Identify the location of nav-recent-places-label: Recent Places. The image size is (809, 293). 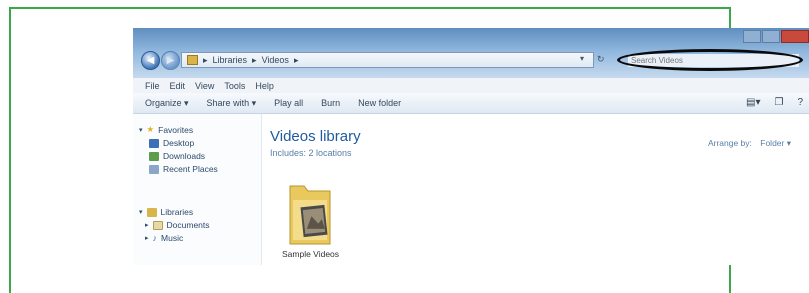
(190, 169).